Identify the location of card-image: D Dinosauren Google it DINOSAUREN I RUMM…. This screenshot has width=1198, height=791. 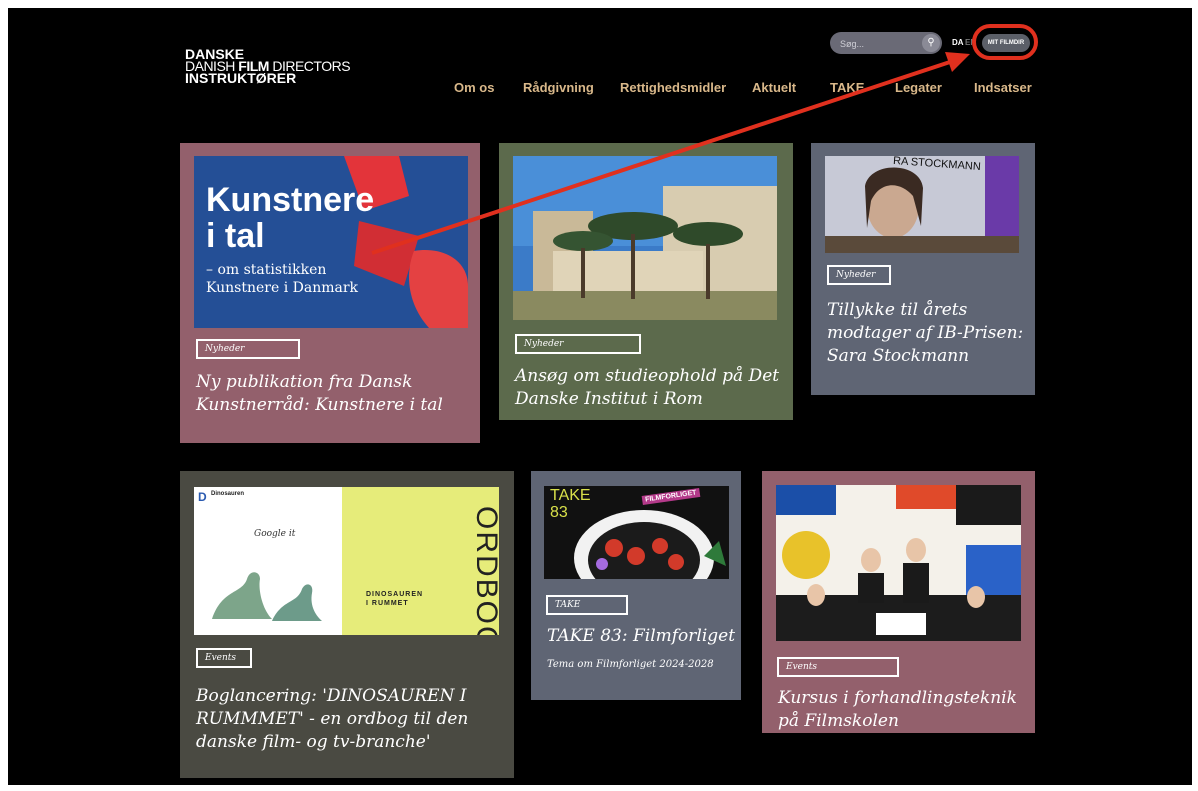
(346, 561).